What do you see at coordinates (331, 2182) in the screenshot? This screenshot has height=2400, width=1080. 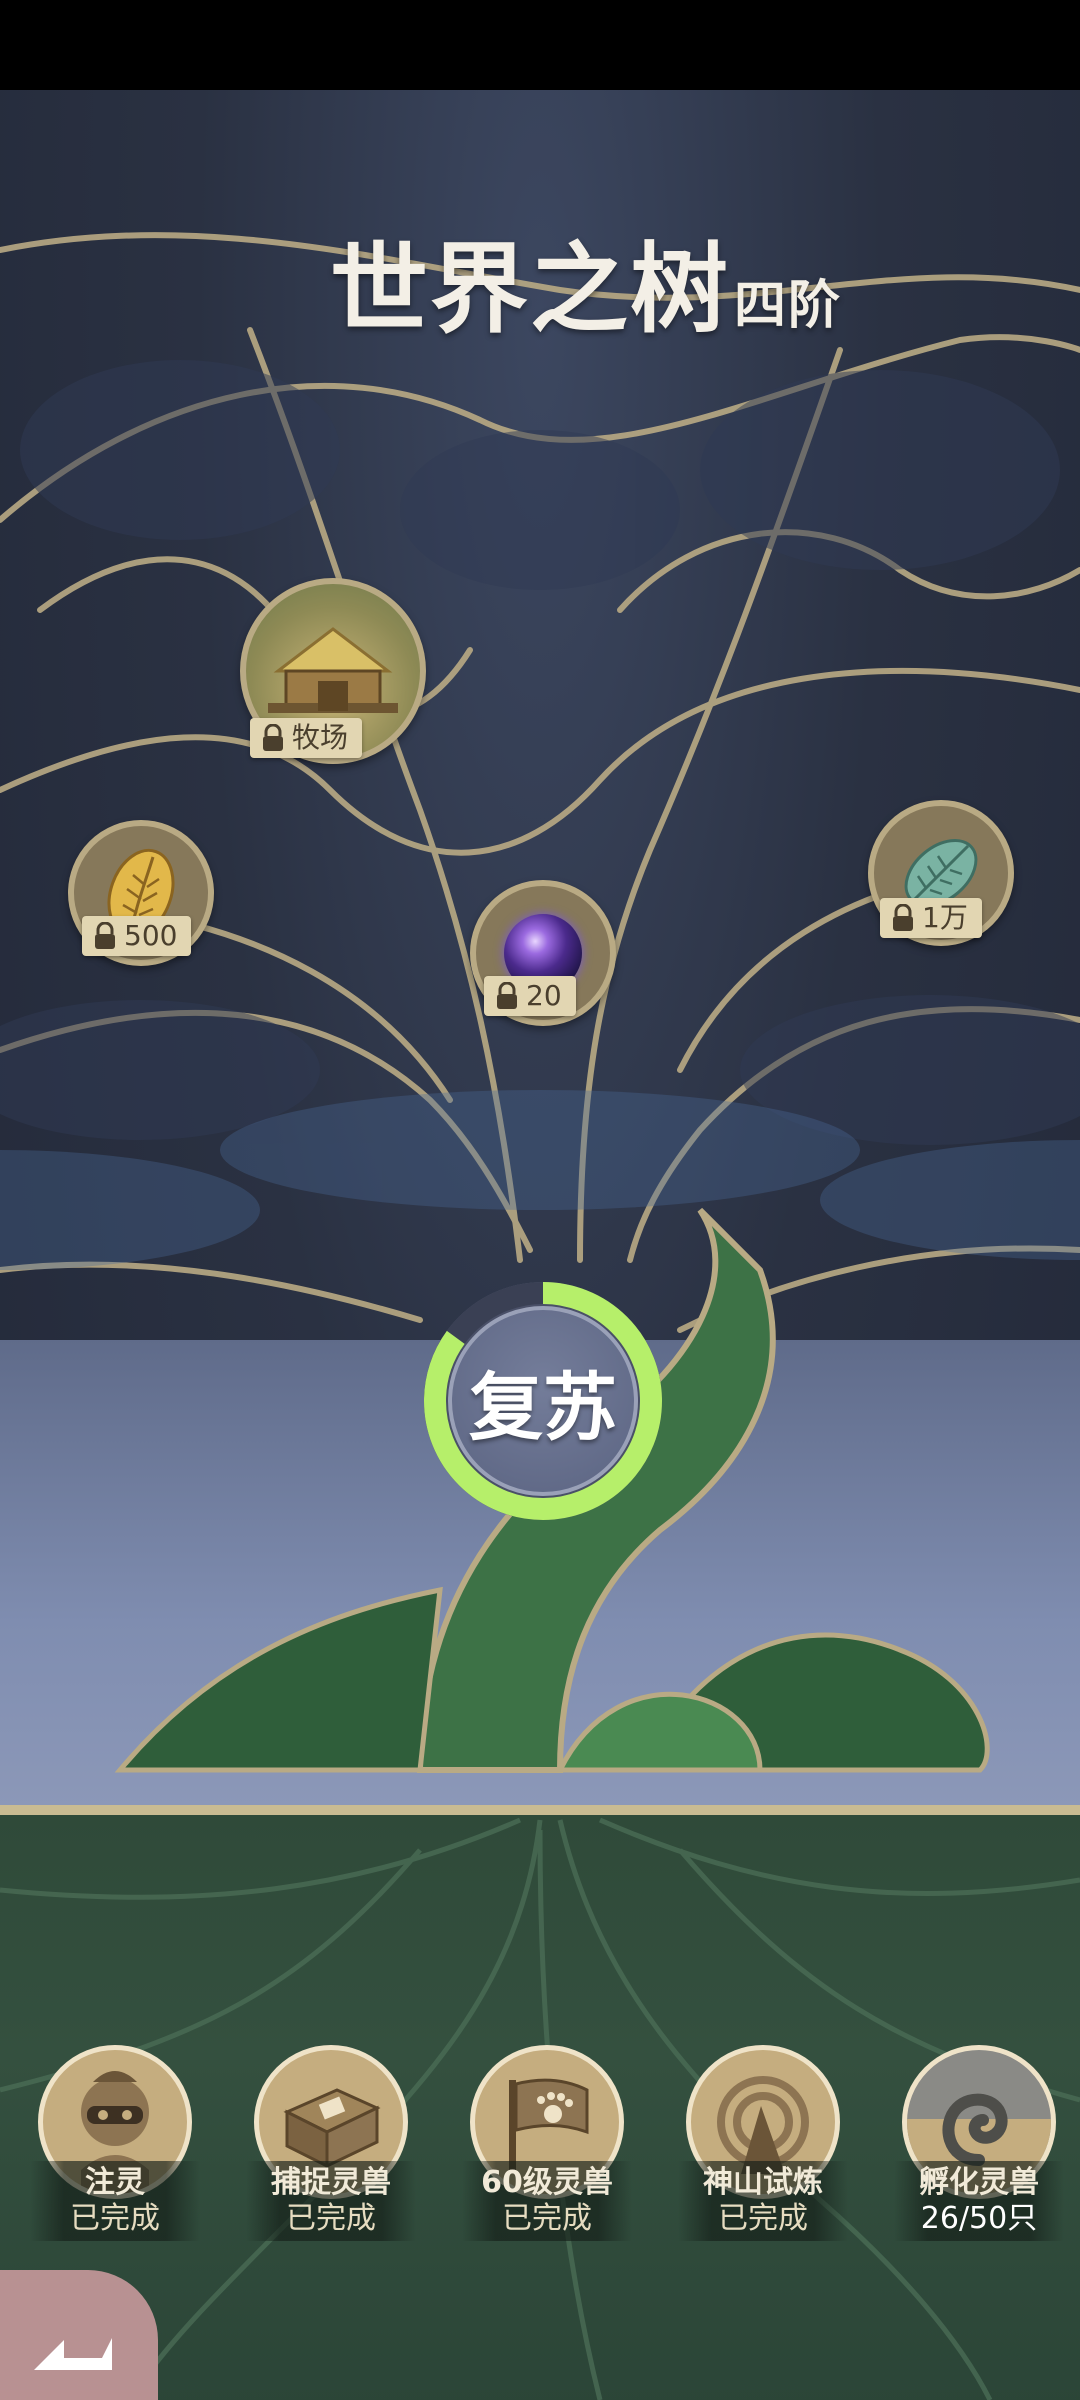 I see `task-name: 捕捉灵兽` at bounding box center [331, 2182].